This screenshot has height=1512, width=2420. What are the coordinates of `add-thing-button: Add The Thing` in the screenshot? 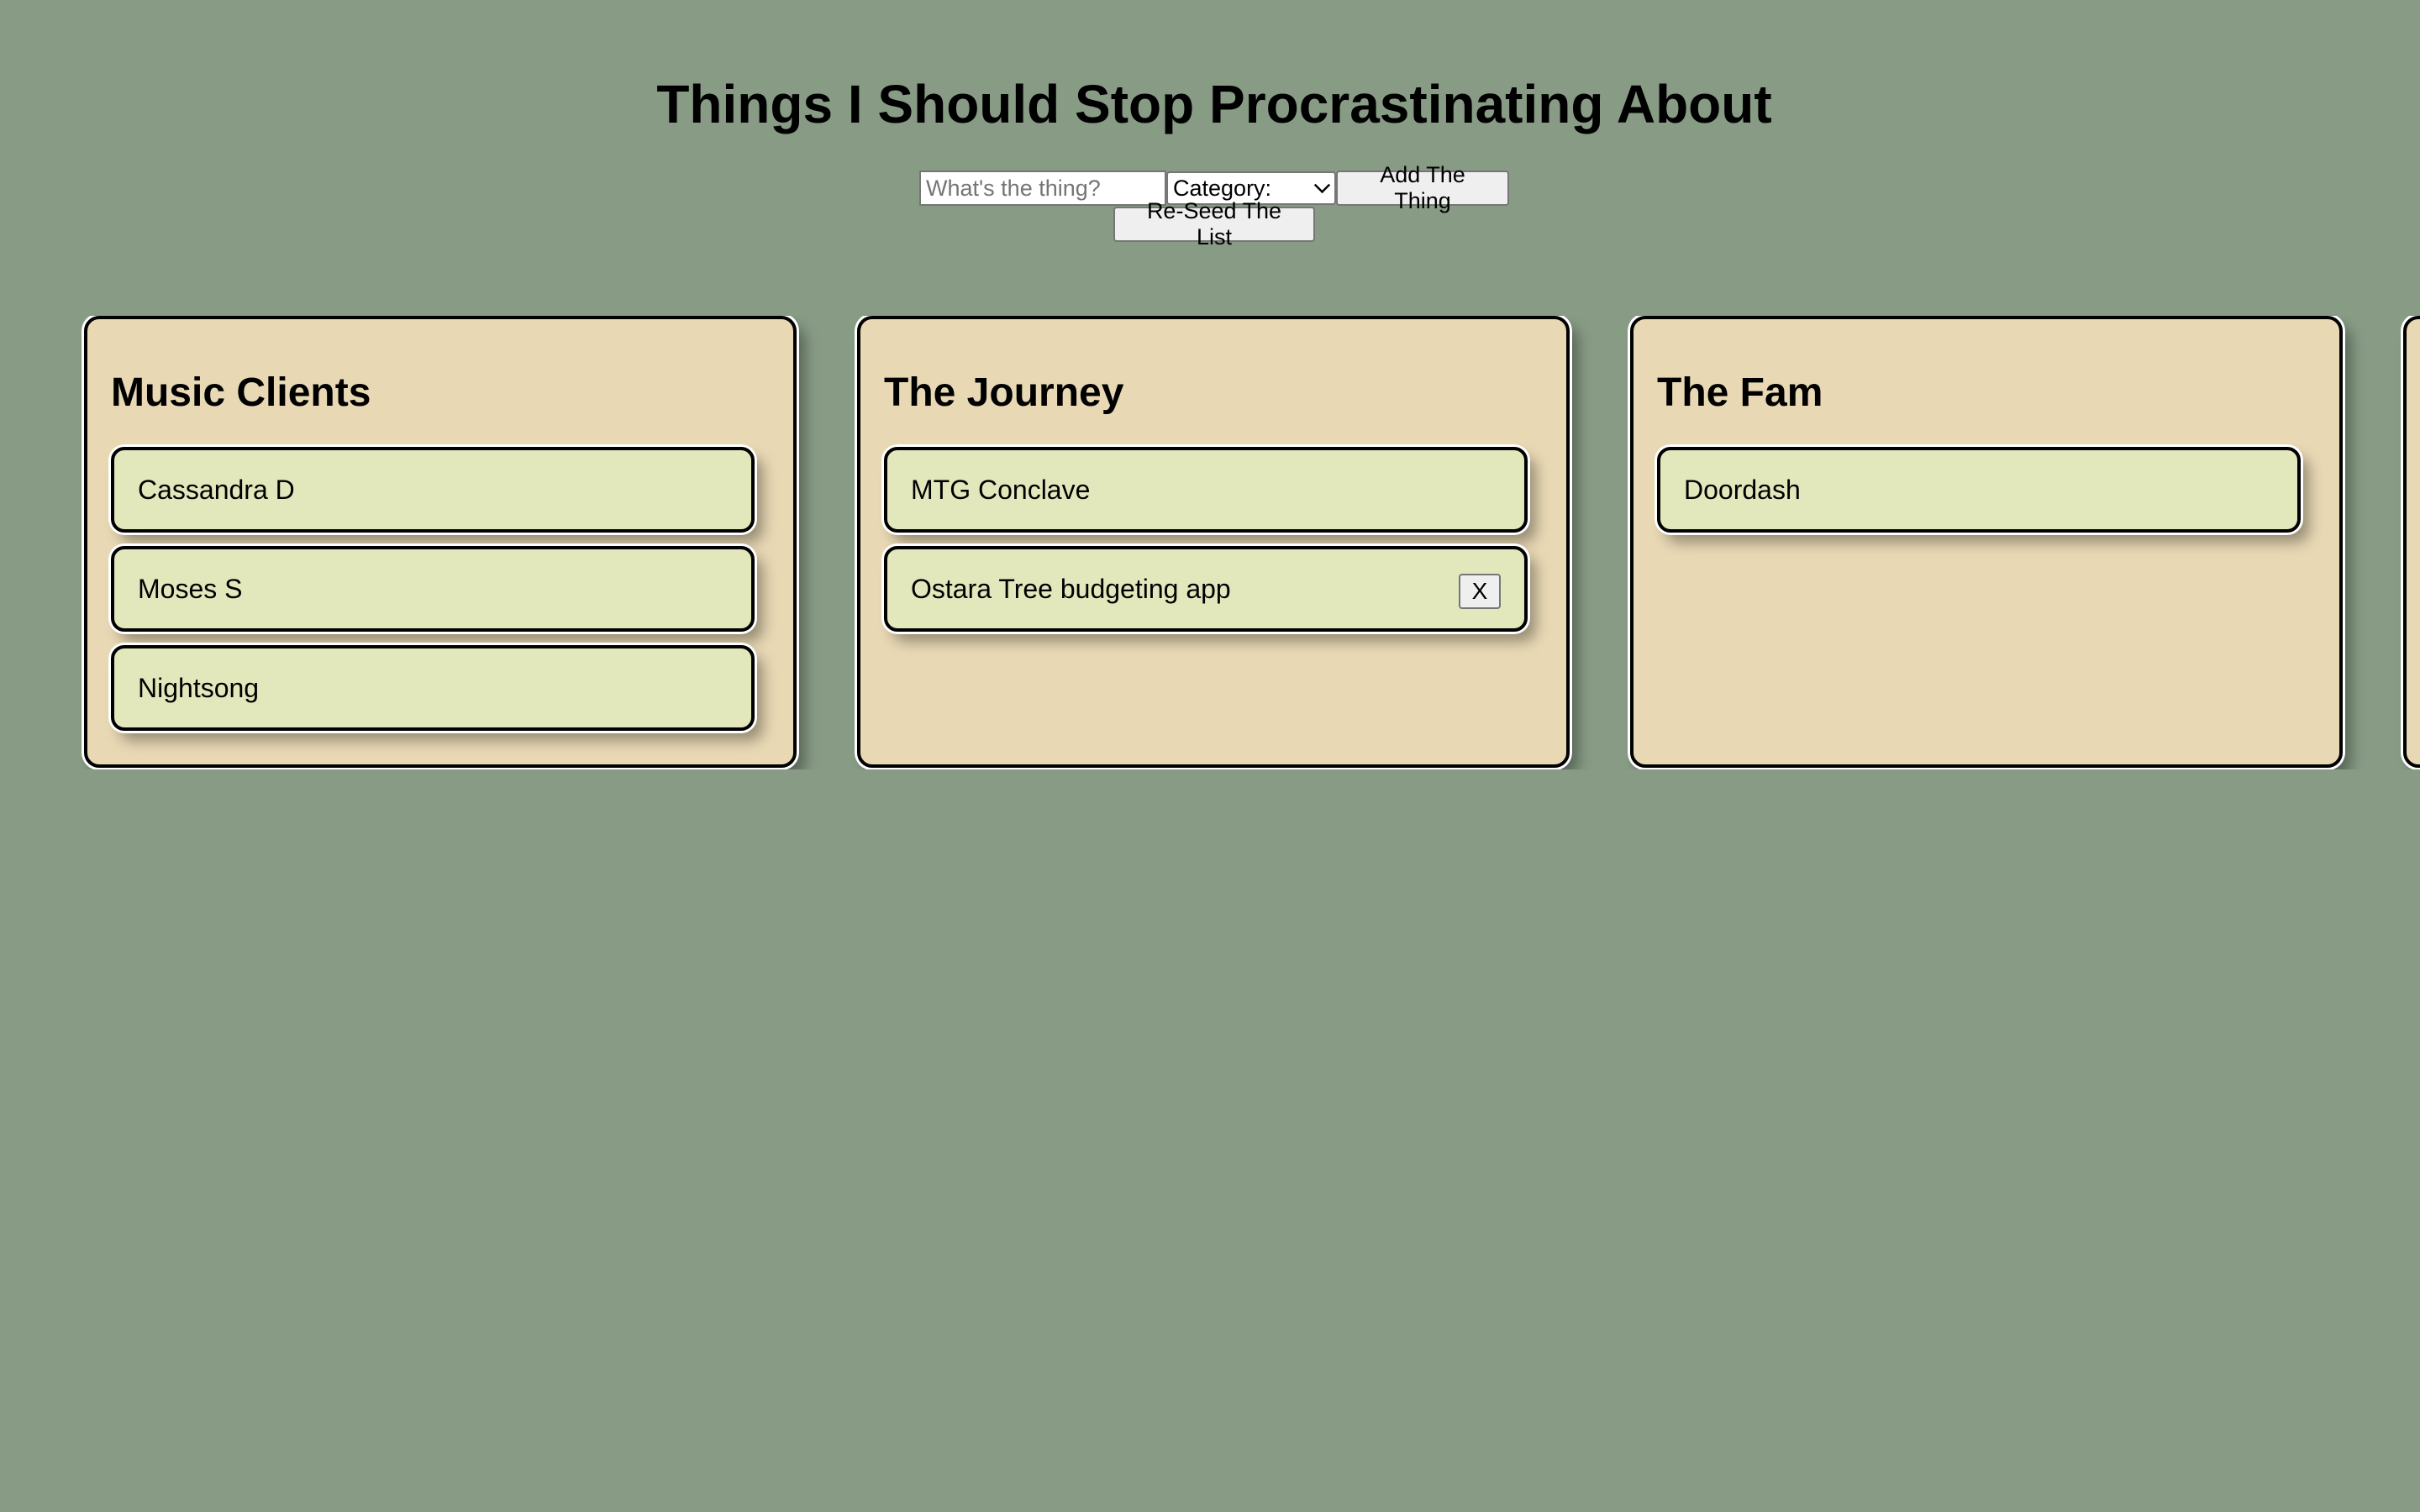 It's located at (1422, 187).